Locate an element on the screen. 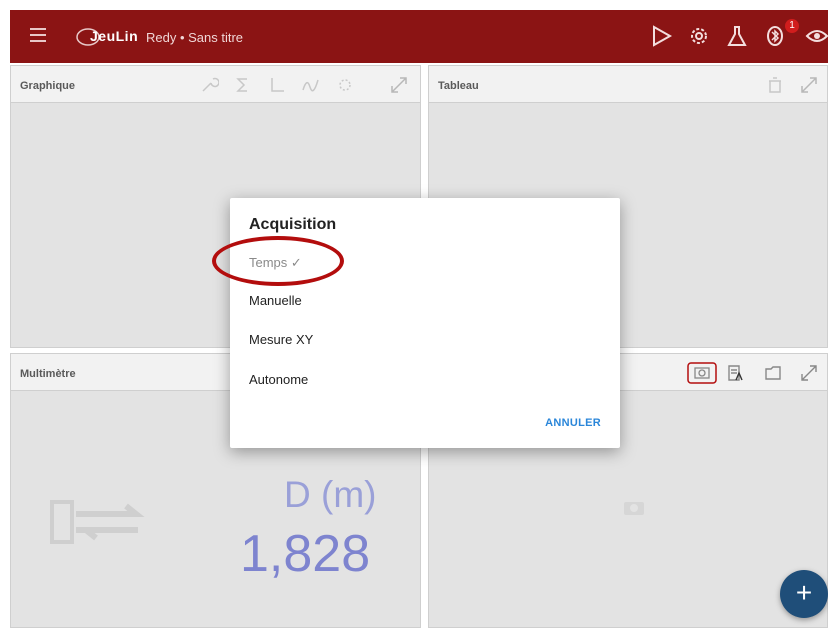 The image size is (828, 628). measurement-value: 1,828 is located at coordinates (305, 554).